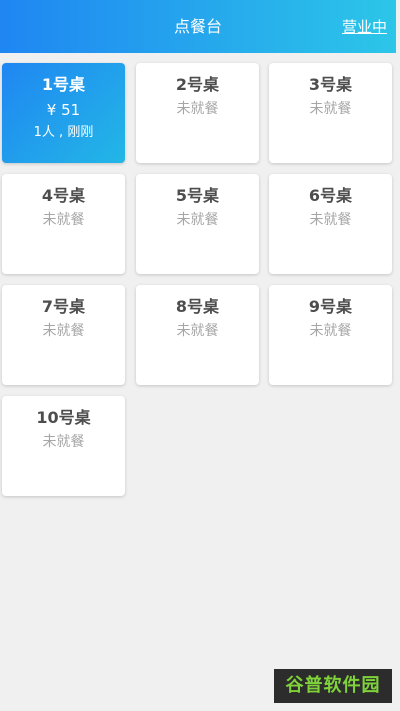  I want to click on table-card-2: 2号桌 未就餐, so click(197, 113).